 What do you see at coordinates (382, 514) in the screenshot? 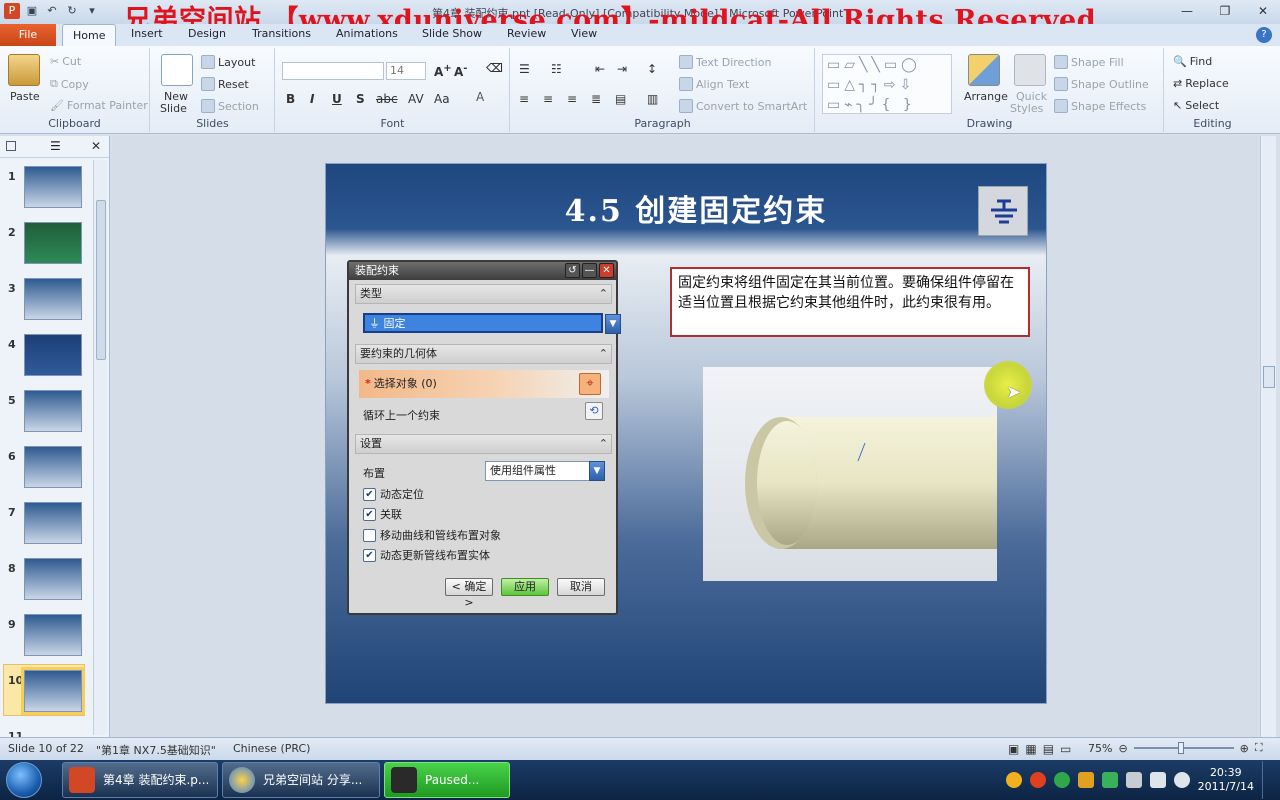
I see `checkbox-associative: ✔ 关联` at bounding box center [382, 514].